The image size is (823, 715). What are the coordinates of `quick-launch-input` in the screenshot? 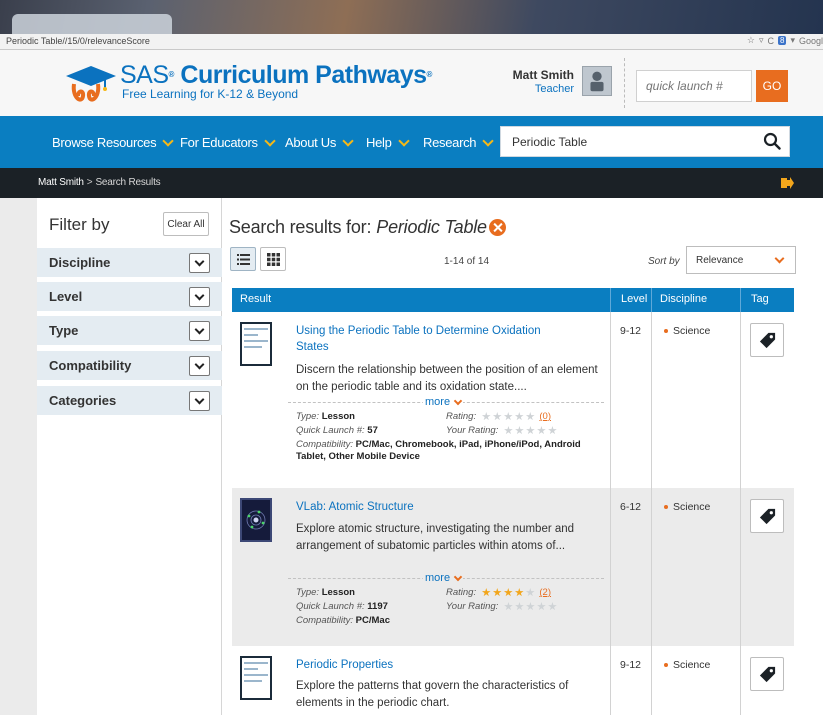 It's located at (694, 86).